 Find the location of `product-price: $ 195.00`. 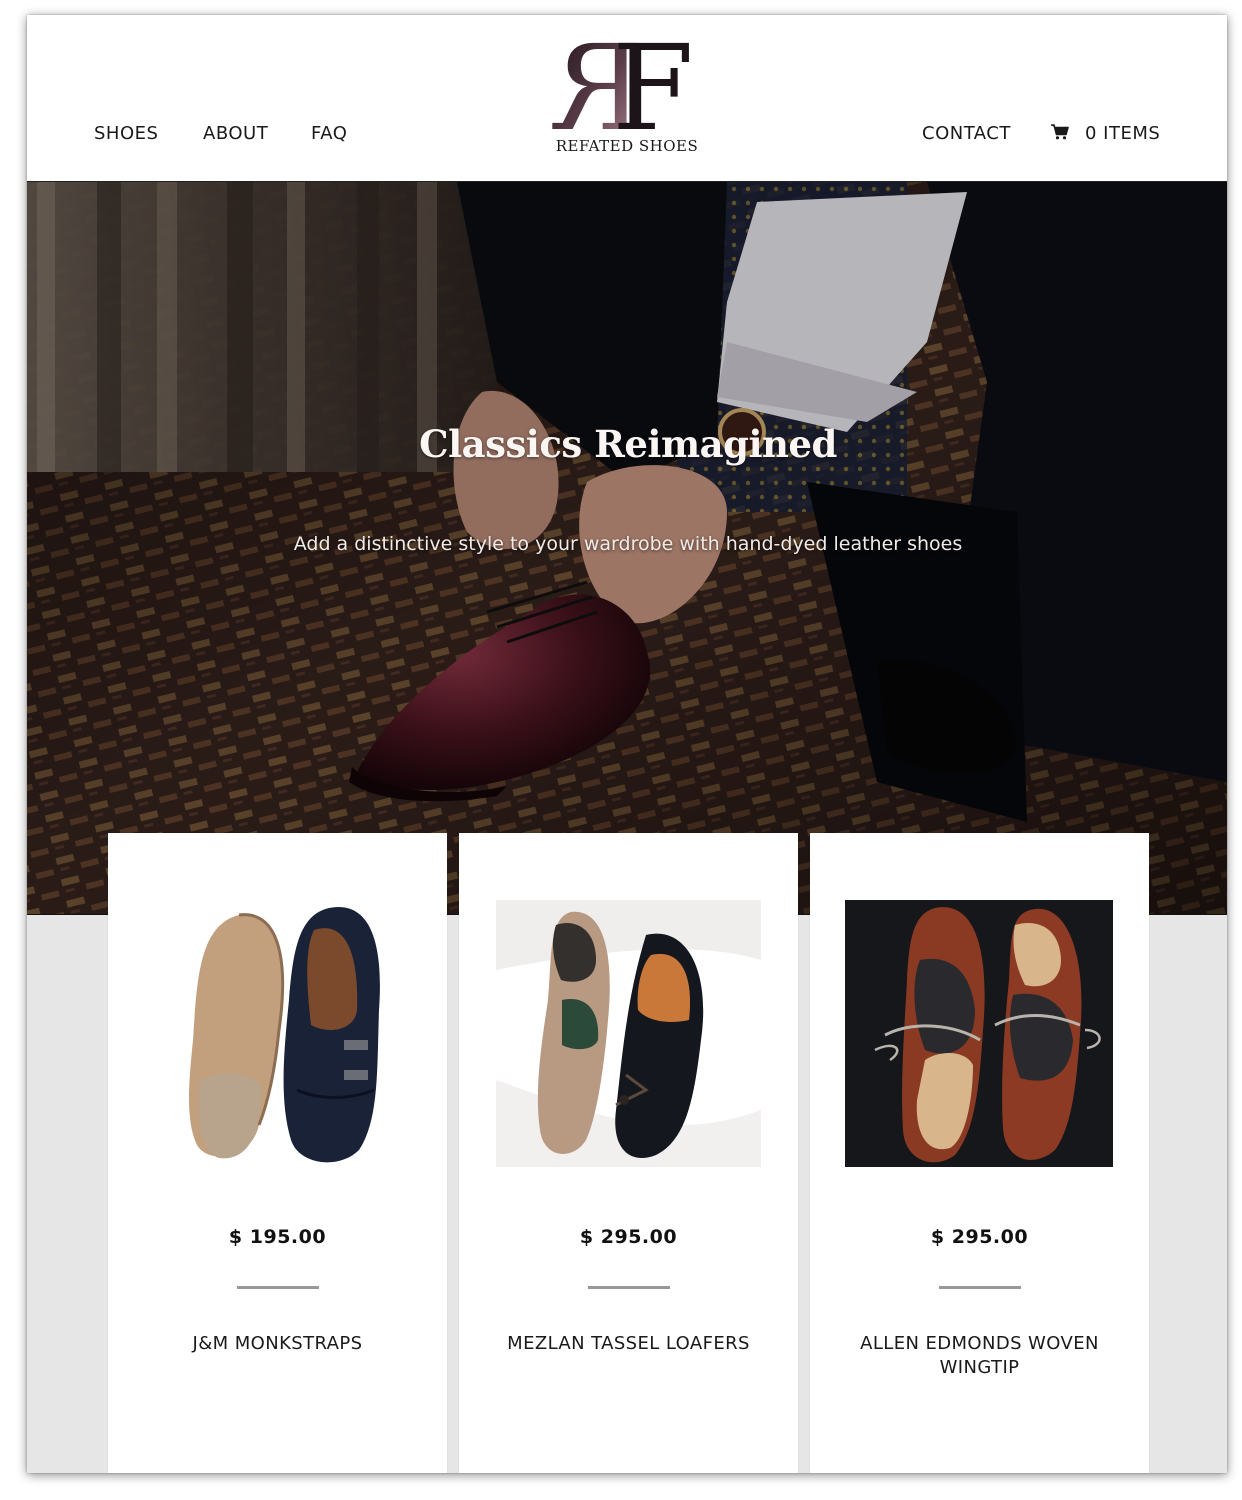

product-price: $ 195.00 is located at coordinates (277, 1237).